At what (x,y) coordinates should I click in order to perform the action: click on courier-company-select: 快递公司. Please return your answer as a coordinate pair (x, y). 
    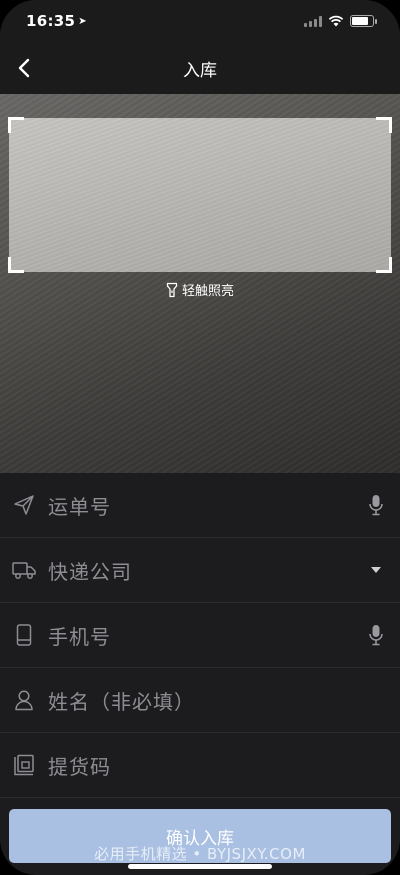
    Looking at the image, I should click on (200, 570).